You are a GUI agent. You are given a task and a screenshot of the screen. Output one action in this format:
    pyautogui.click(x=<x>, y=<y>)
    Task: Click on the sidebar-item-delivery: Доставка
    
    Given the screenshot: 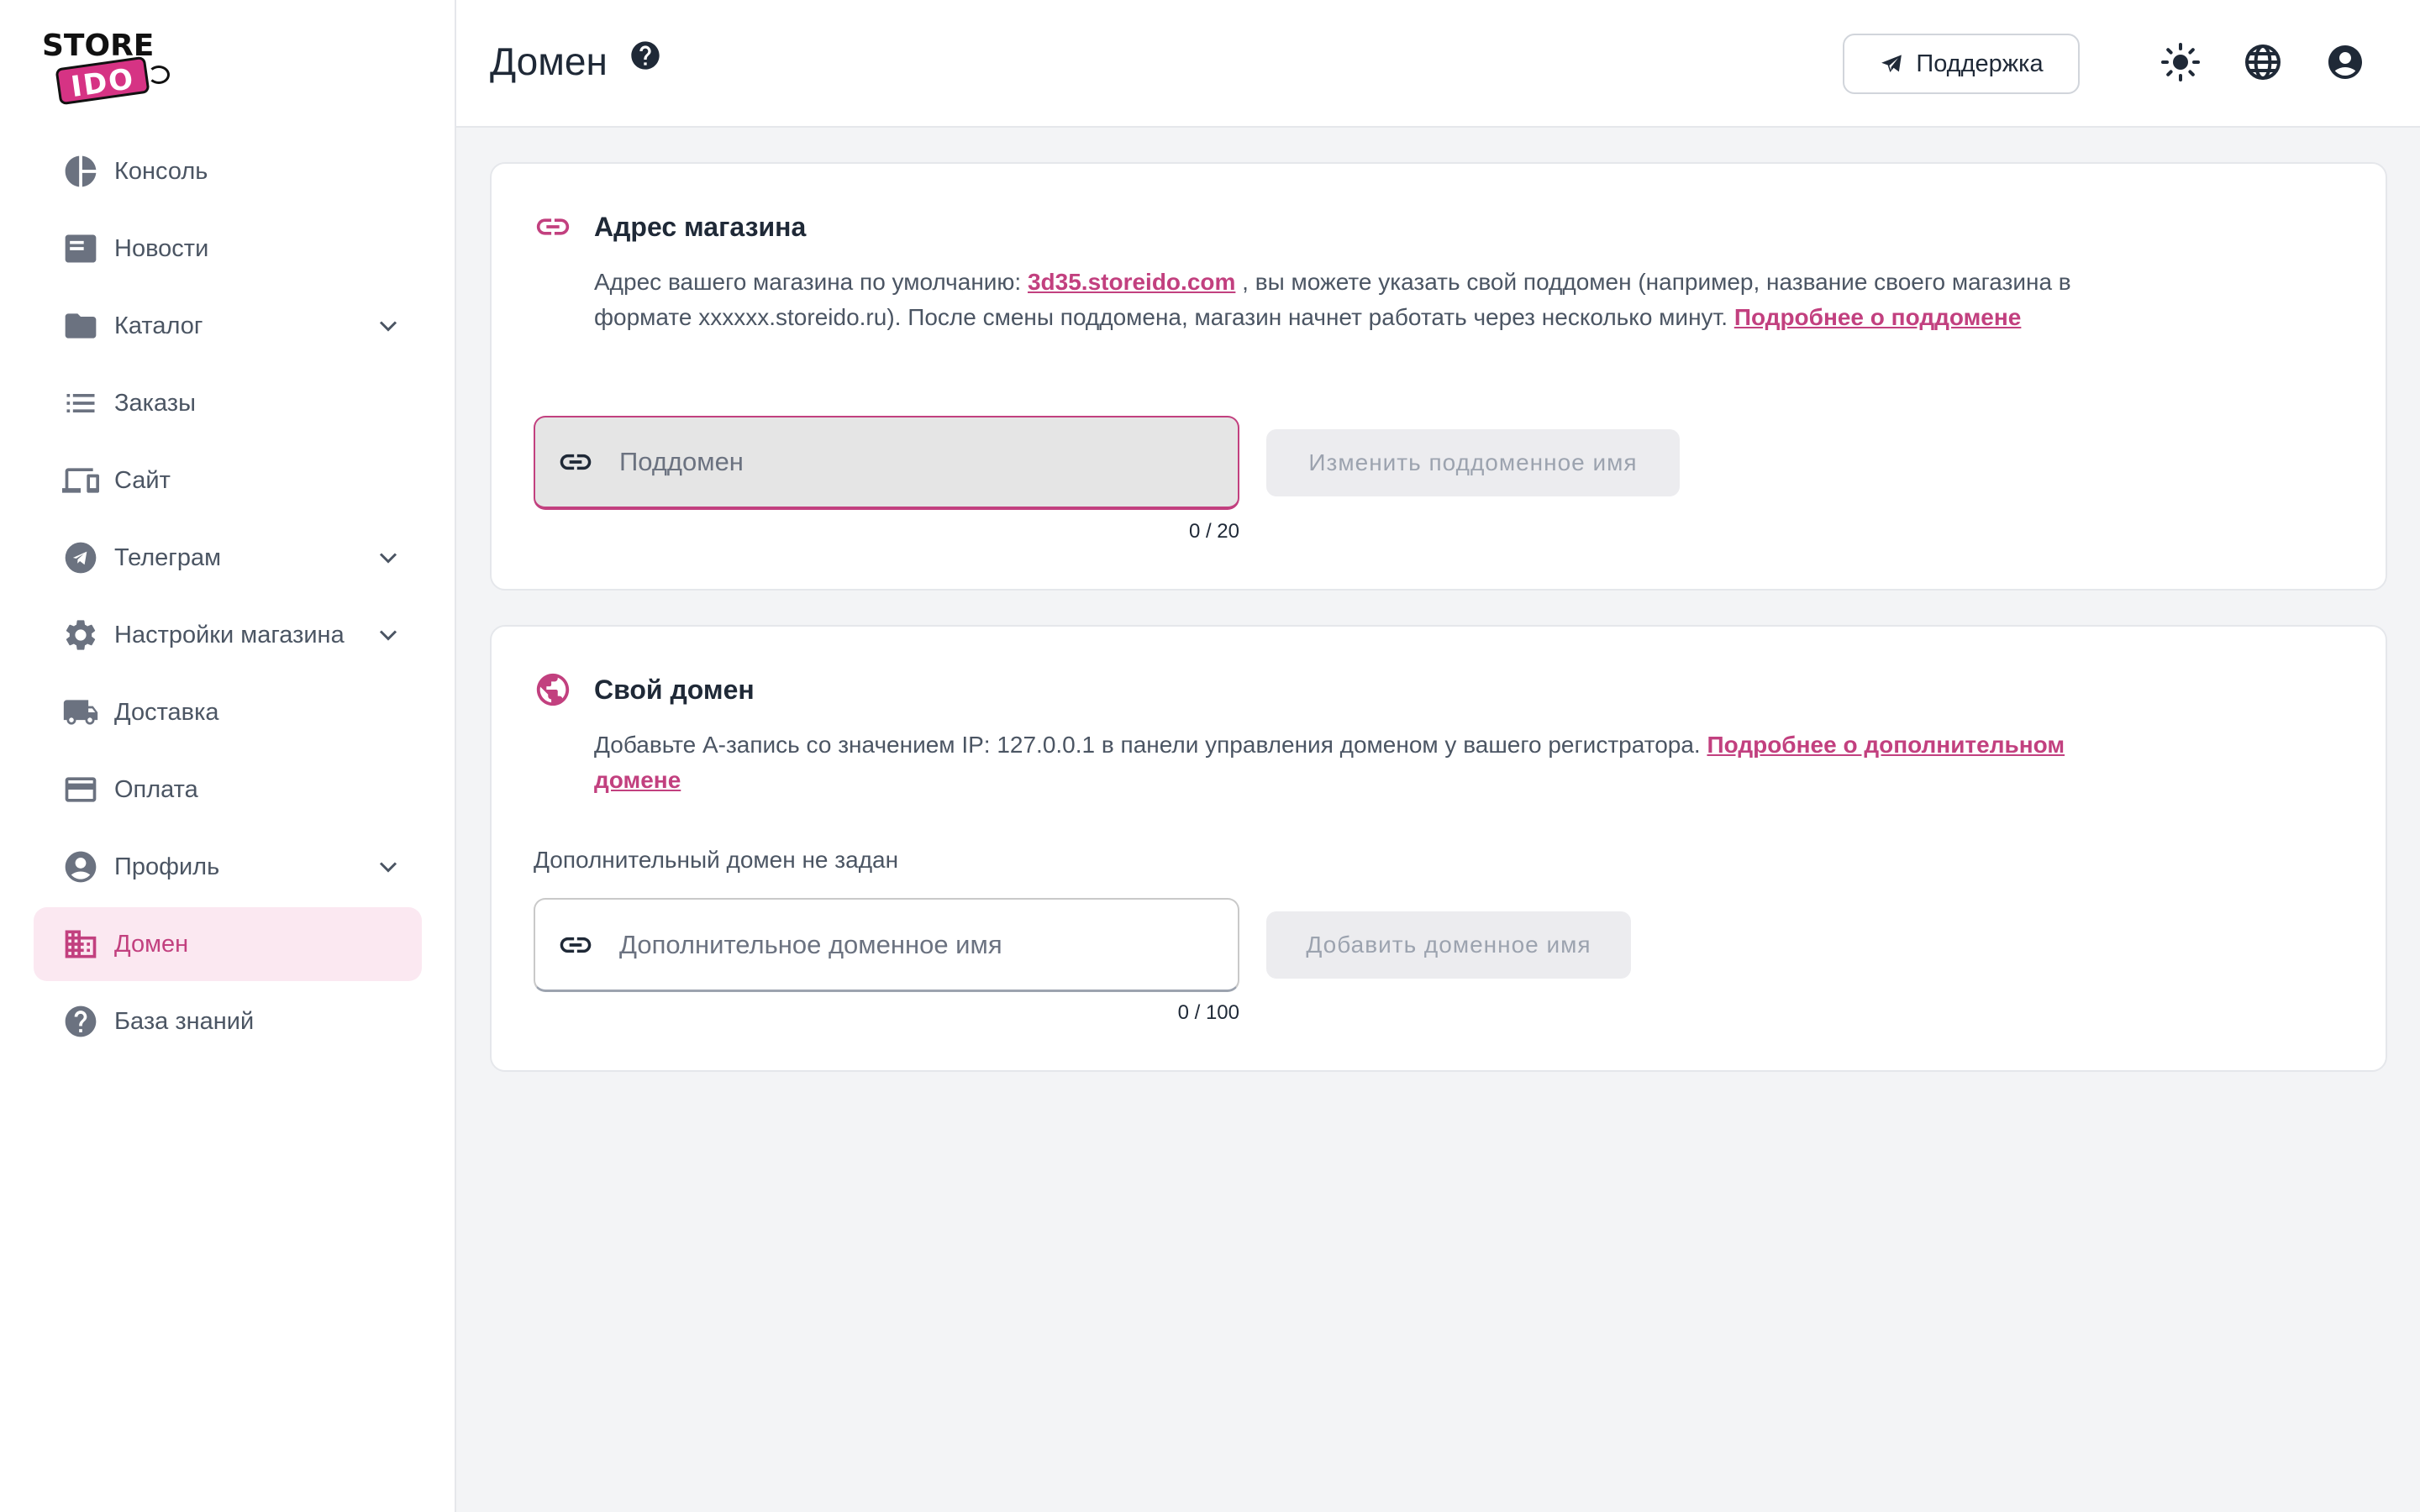 What is the action you would take?
    pyautogui.click(x=228, y=712)
    